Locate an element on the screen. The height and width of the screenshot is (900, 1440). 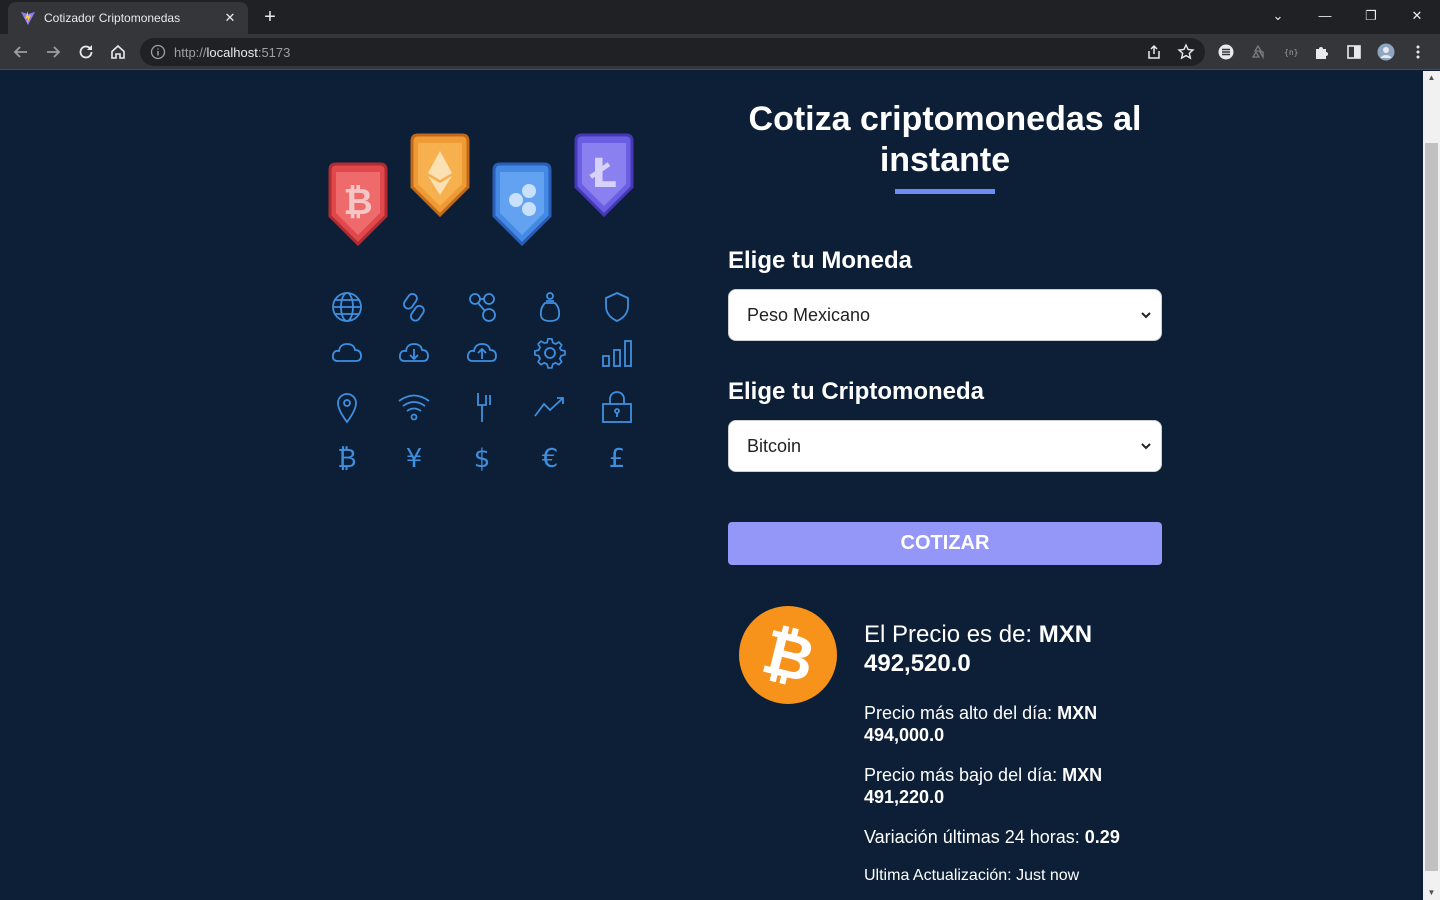
browser-toolbar: http://localhost:5173 {n} is located at coordinates (720, 52).